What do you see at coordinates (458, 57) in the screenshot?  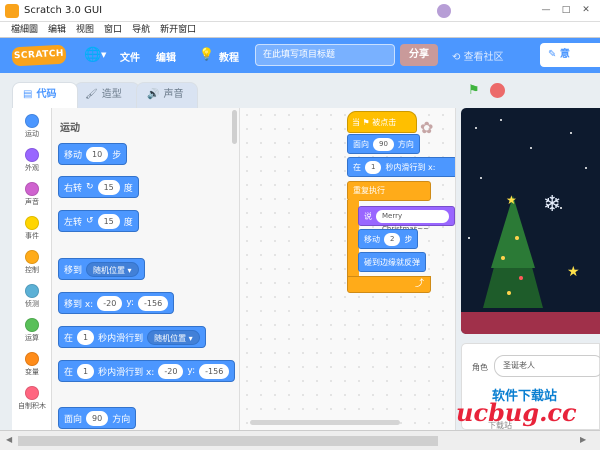 I see `community-icon: ⟲` at bounding box center [458, 57].